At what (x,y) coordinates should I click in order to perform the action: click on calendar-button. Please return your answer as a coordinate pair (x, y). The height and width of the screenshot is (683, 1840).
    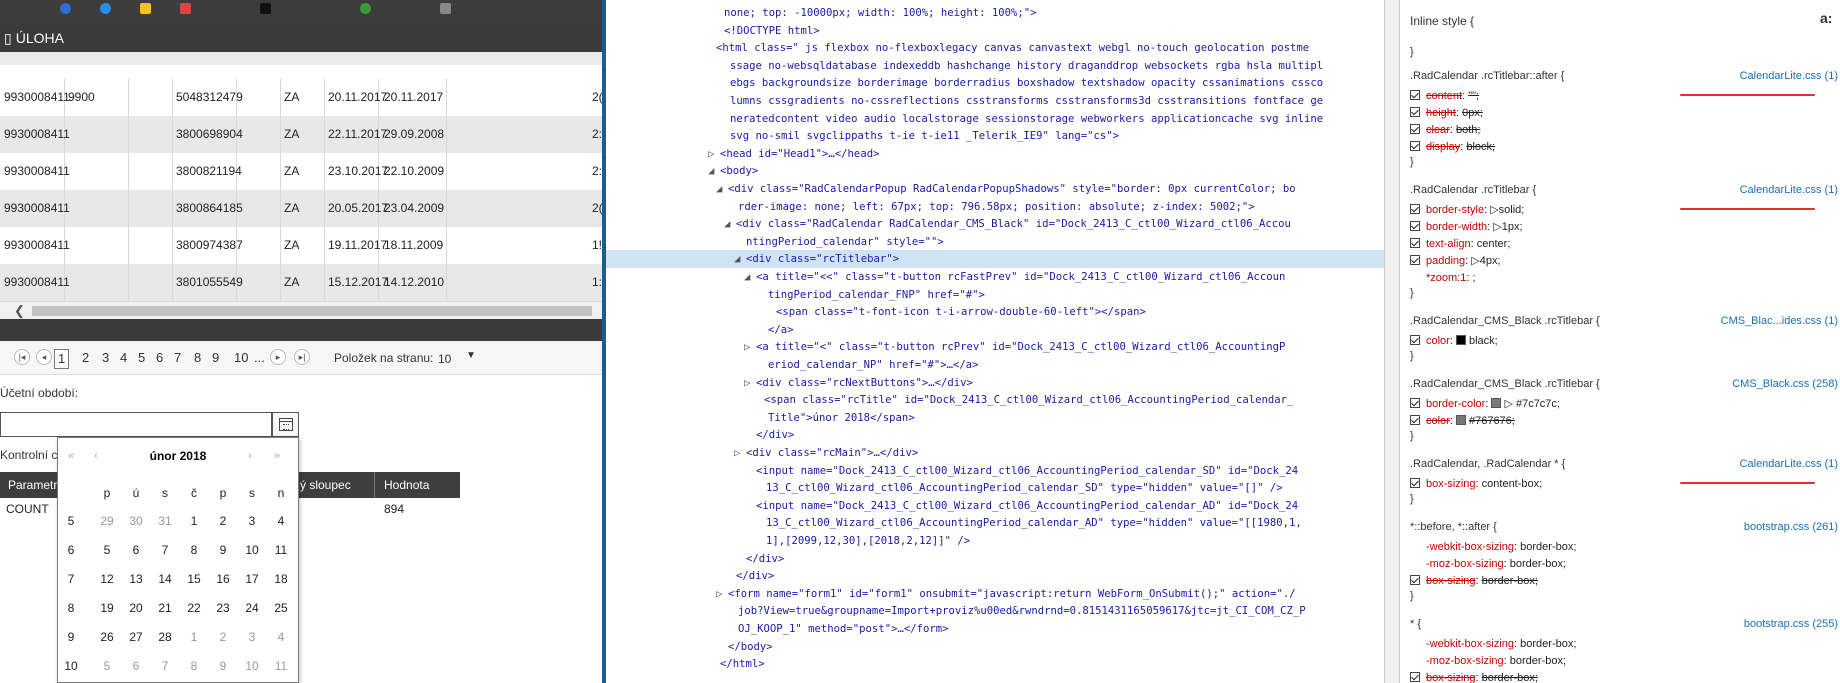
    Looking at the image, I should click on (285, 424).